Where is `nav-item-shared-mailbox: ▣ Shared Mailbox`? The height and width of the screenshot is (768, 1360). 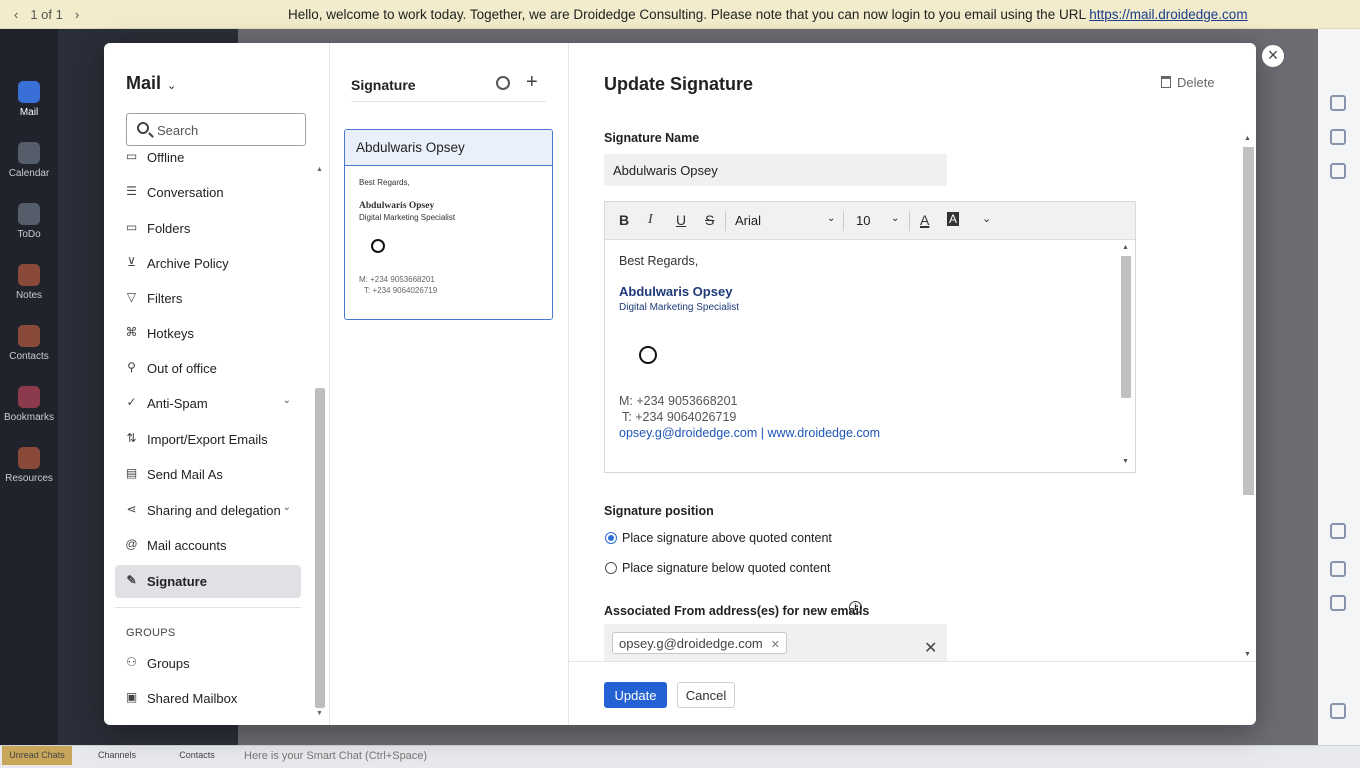
nav-item-shared-mailbox: ▣ Shared Mailbox is located at coordinates (208, 698).